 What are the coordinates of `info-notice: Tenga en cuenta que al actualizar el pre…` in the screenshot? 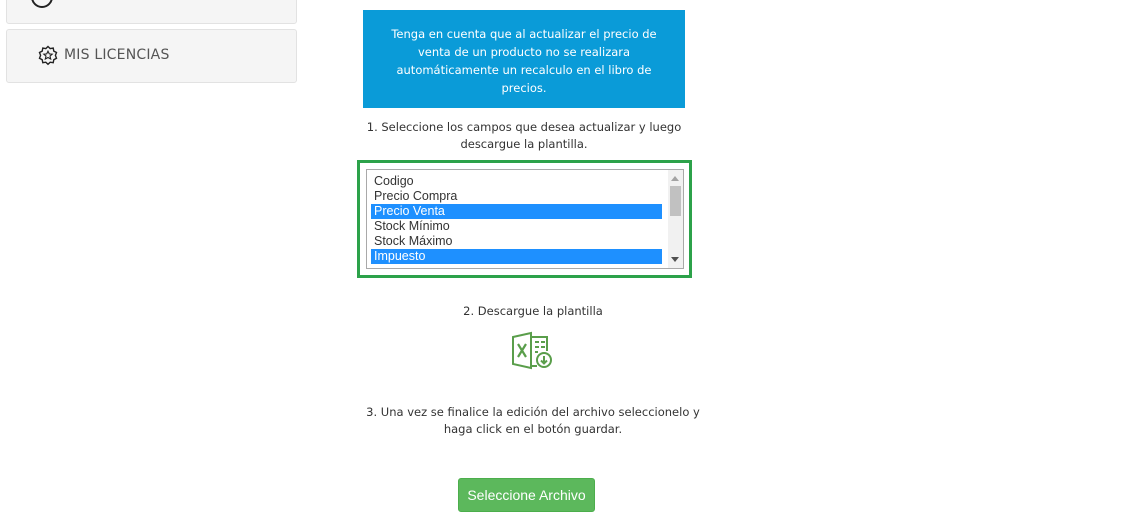 It's located at (524, 59).